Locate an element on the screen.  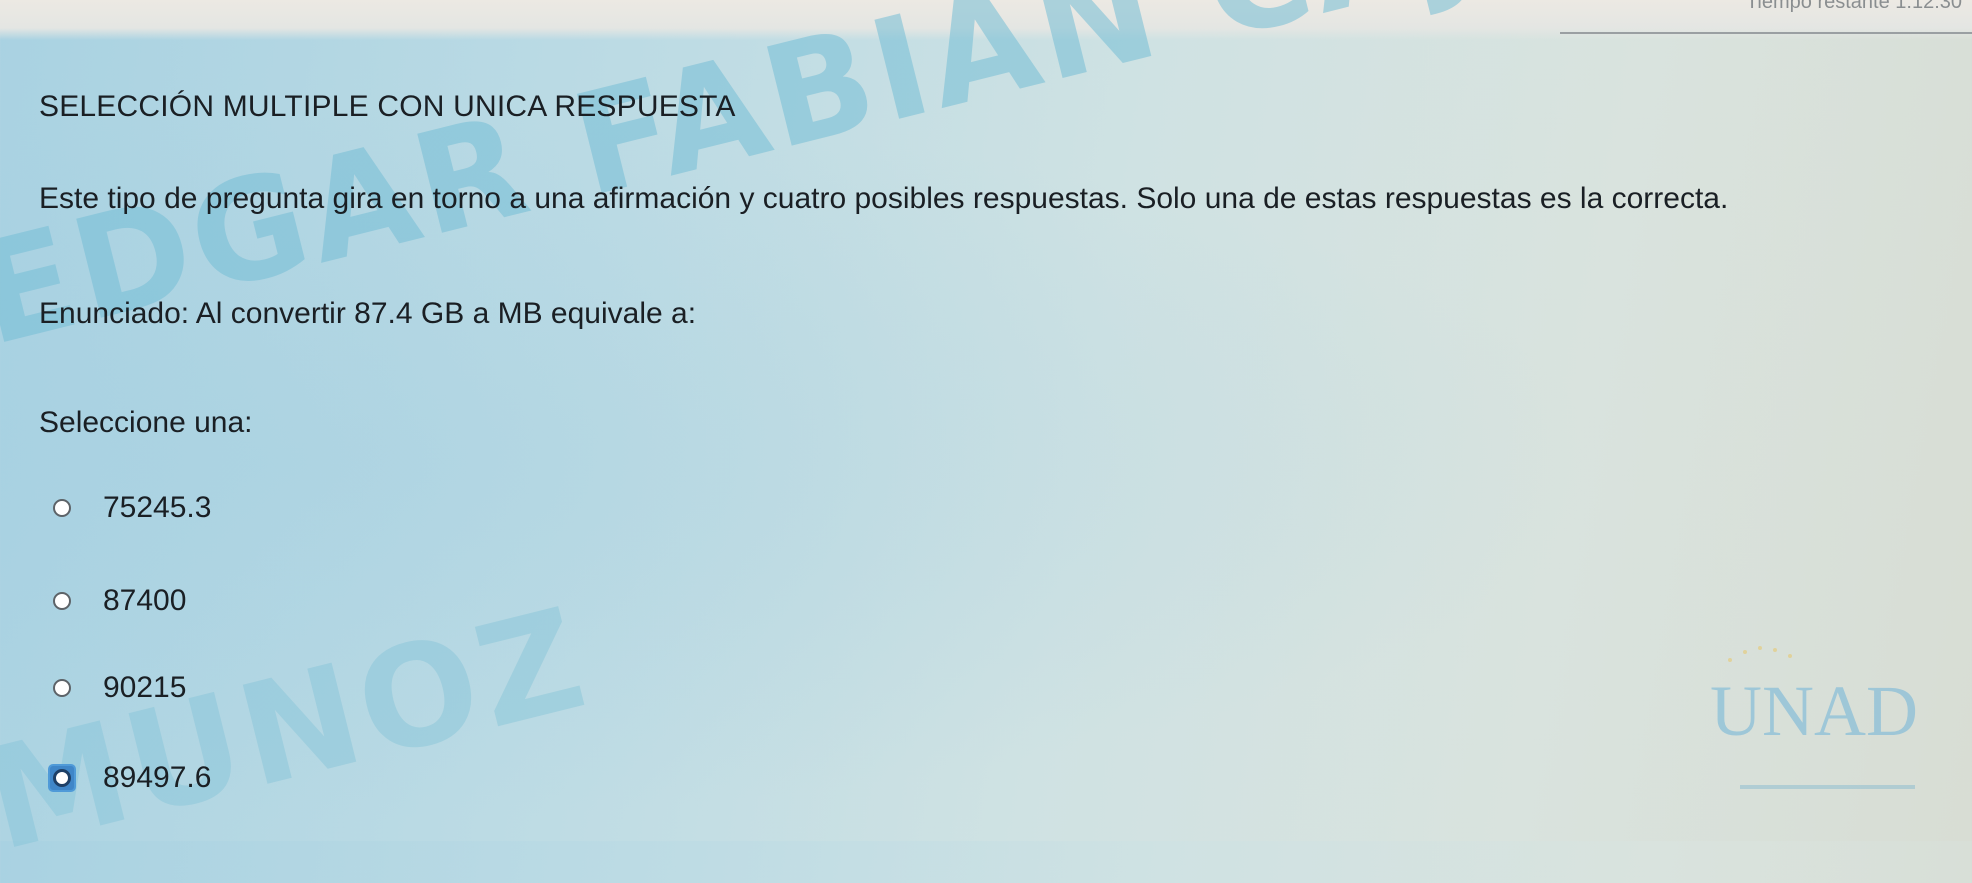
radio-dot-icon is located at coordinates (62, 778).